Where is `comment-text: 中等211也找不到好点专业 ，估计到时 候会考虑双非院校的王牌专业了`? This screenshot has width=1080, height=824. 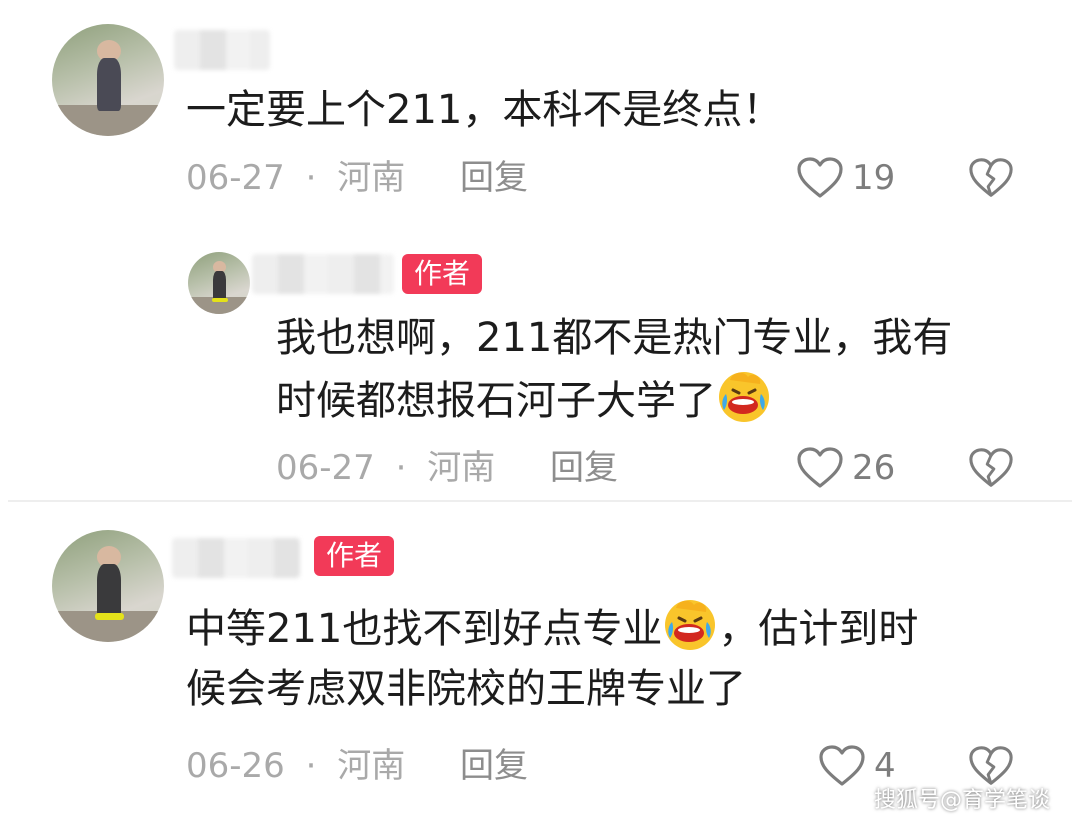 comment-text: 中等211也找不到好点专业 ，估计到时 候会考虑双非院校的王牌专业了 is located at coordinates (552, 657).